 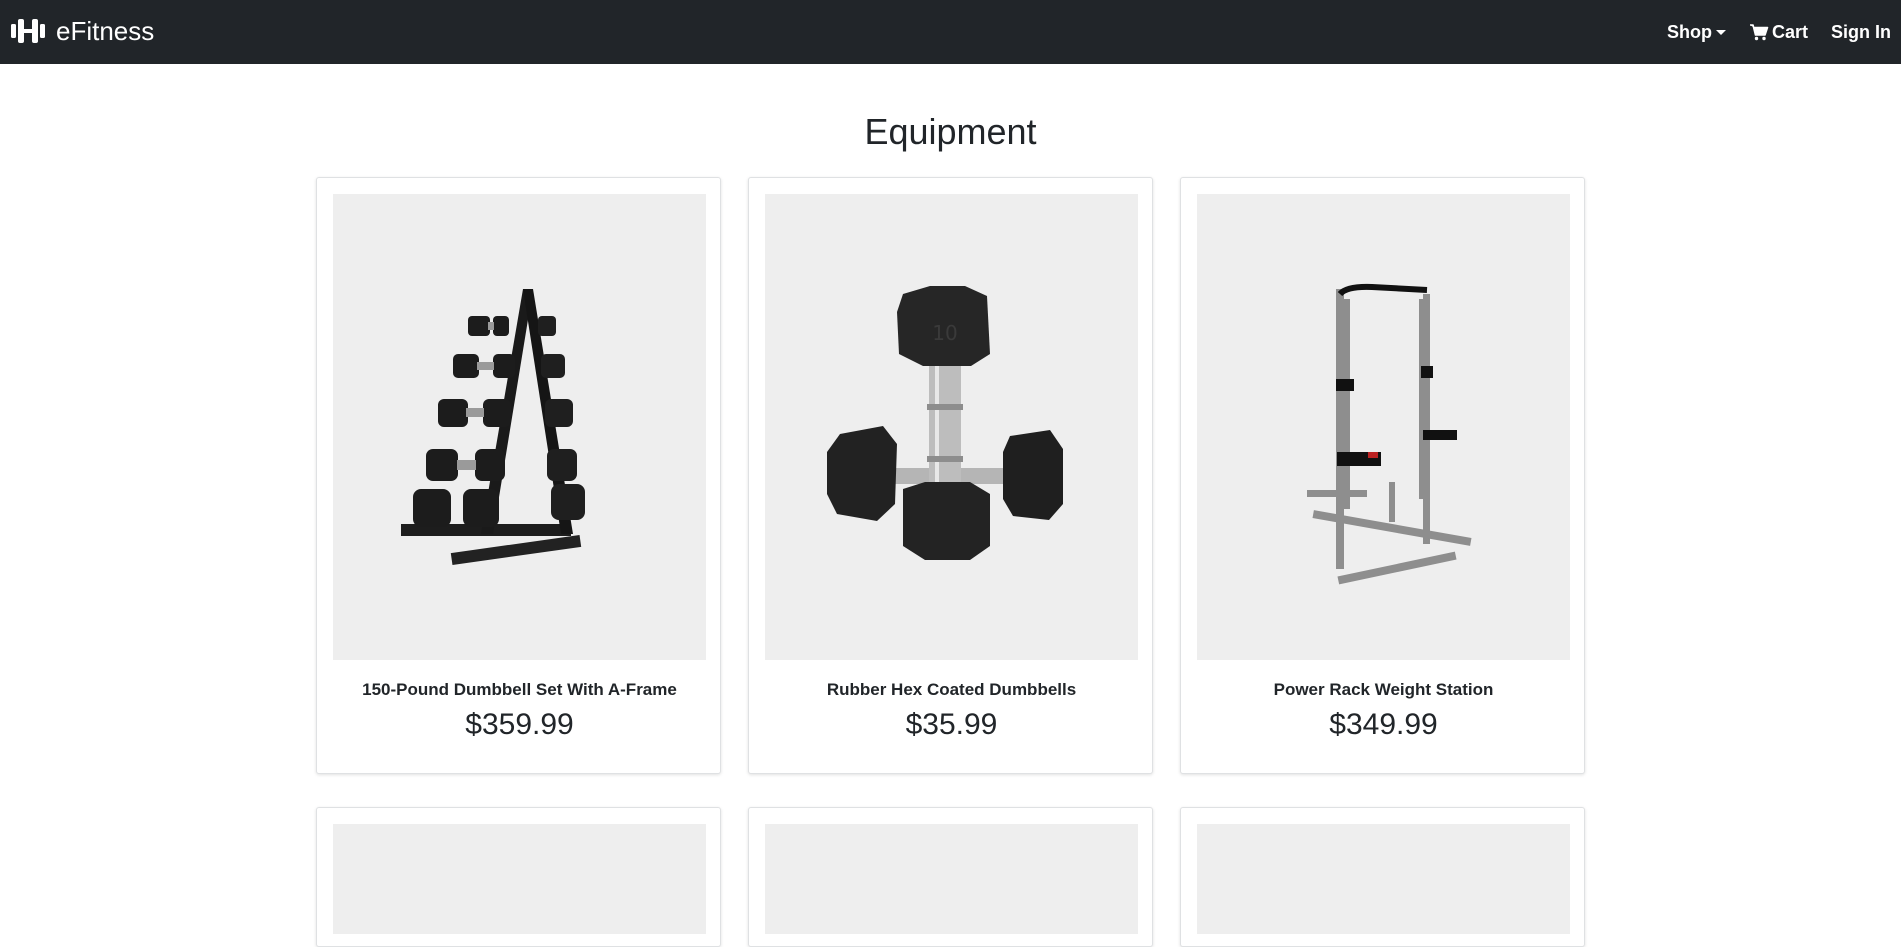 What do you see at coordinates (1759, 32) in the screenshot?
I see `shopping-cart-icon` at bounding box center [1759, 32].